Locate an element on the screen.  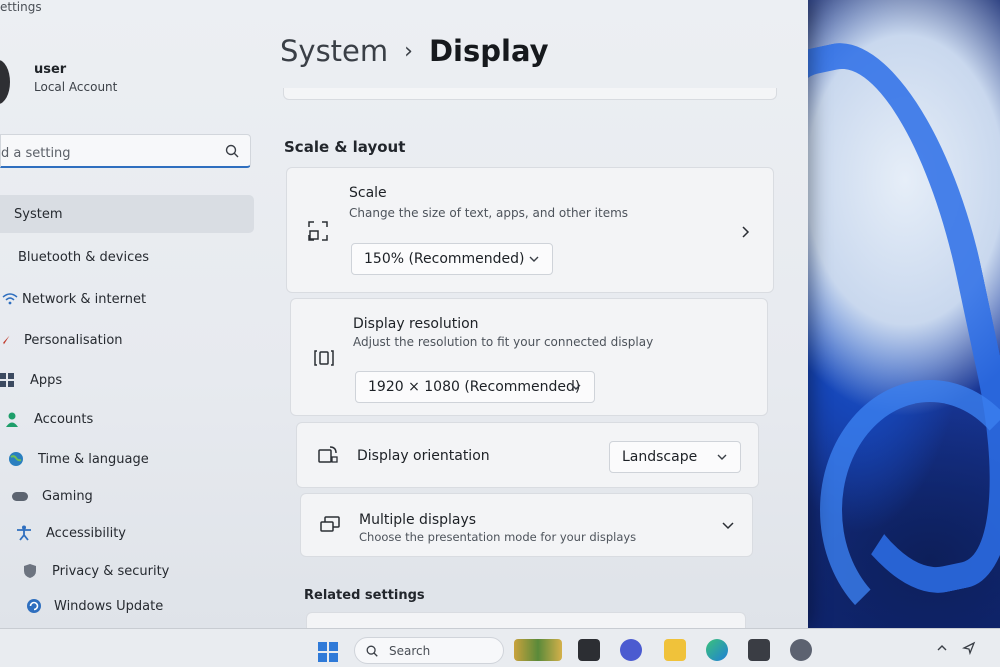
display-orientation-dropdown: Landscape is located at coordinates (675, 457).